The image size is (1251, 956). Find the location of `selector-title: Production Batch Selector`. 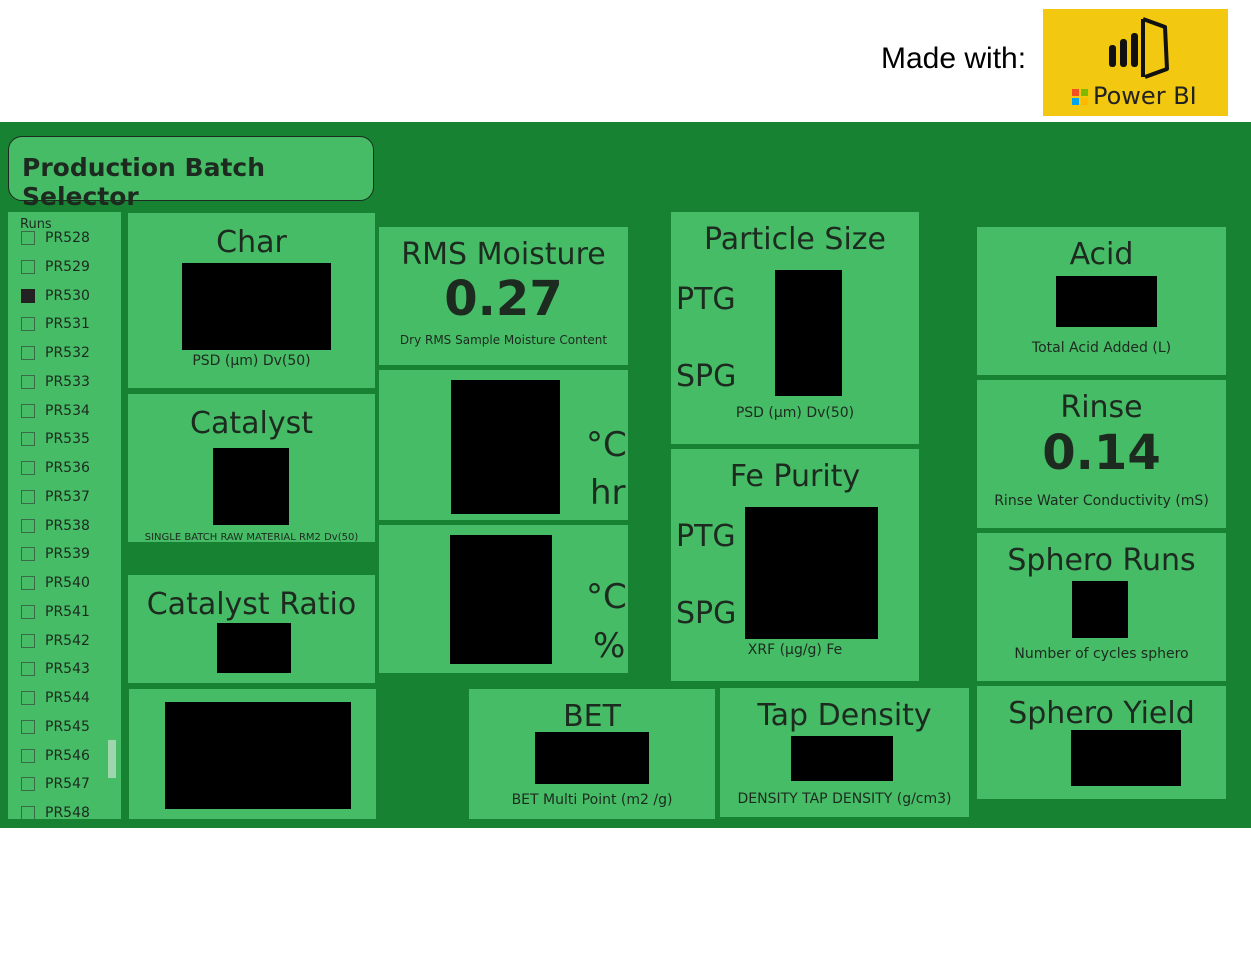

selector-title: Production Batch Selector is located at coordinates (144, 182).